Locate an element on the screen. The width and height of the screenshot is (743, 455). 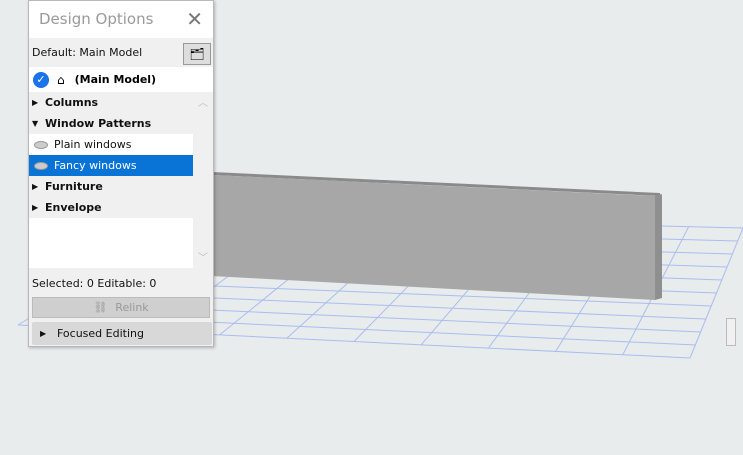
relink-icon: ⛓ is located at coordinates (100, 307).